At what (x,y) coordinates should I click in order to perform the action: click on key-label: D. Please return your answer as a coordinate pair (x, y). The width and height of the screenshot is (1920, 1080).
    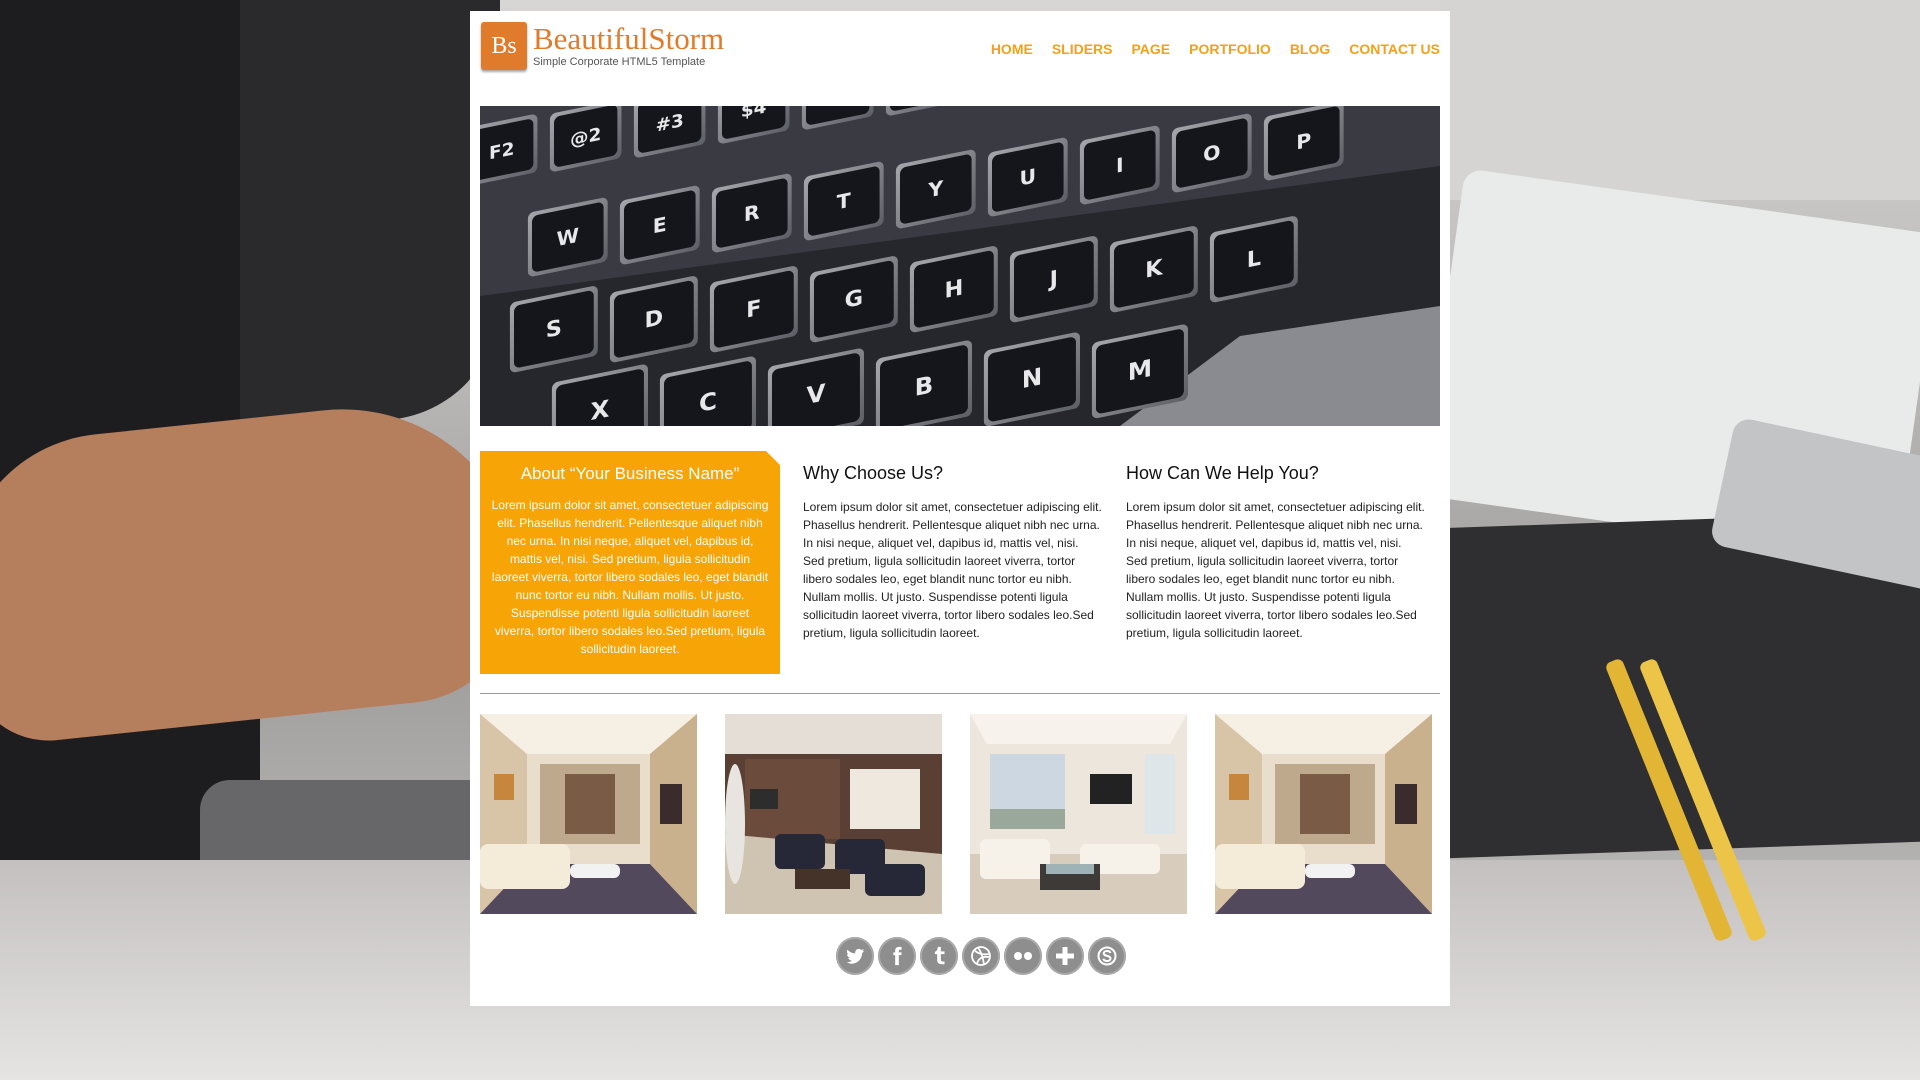
    Looking at the image, I should click on (654, 319).